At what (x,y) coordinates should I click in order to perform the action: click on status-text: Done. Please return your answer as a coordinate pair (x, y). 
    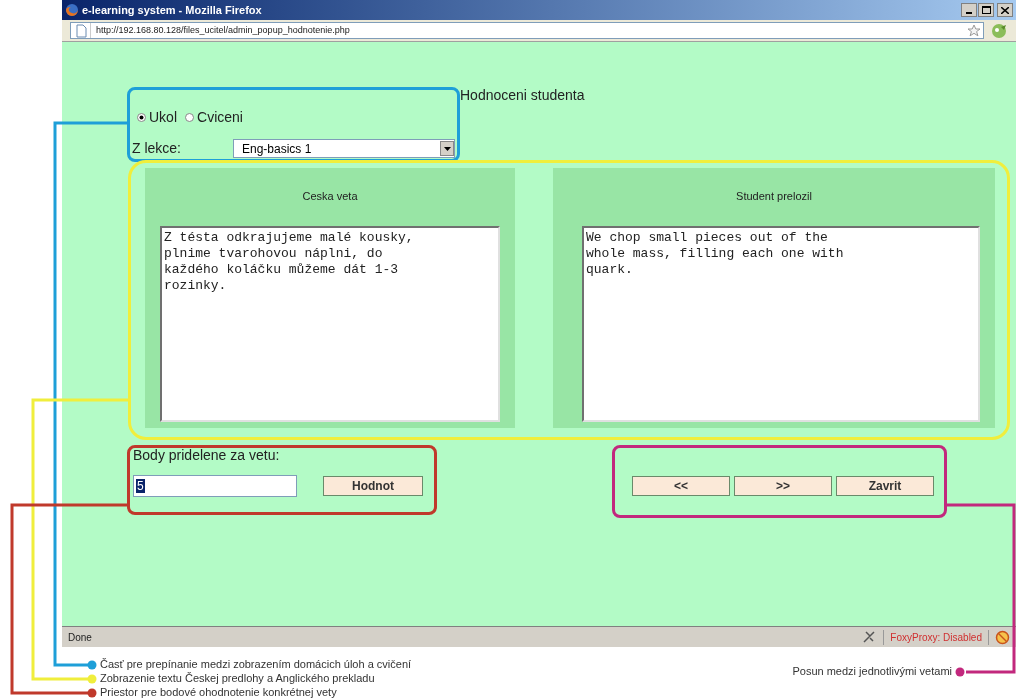
    Looking at the image, I should click on (80, 637).